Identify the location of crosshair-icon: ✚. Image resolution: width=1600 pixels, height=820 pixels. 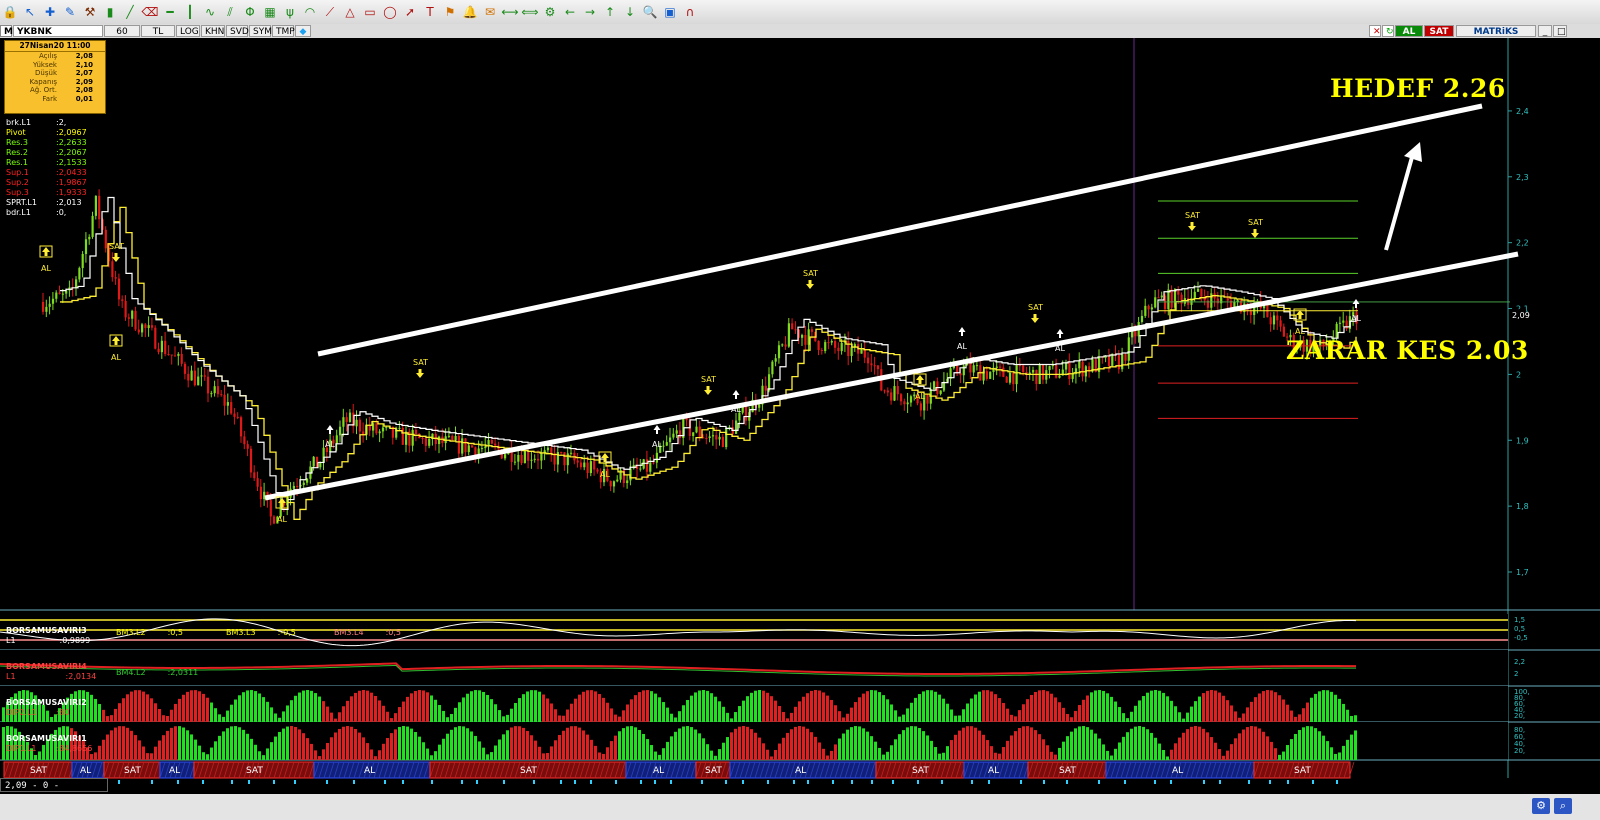
(50, 12).